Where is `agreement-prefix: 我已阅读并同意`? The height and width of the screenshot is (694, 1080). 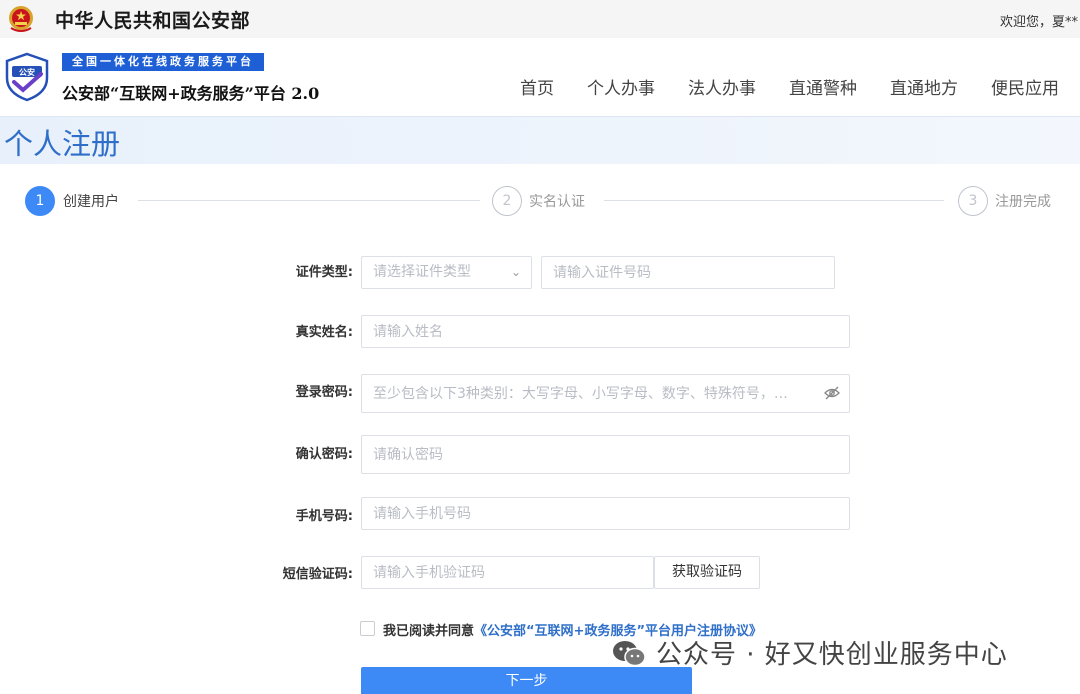 agreement-prefix: 我已阅读并同意 is located at coordinates (429, 631).